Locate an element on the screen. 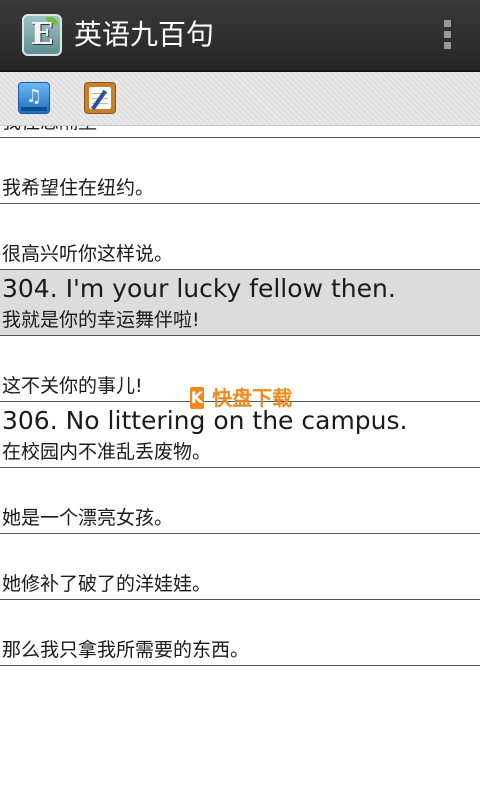 This screenshot has height=800, width=480. chinese-translation: 那么我只拿我所需要的东西。 is located at coordinates (126, 650).